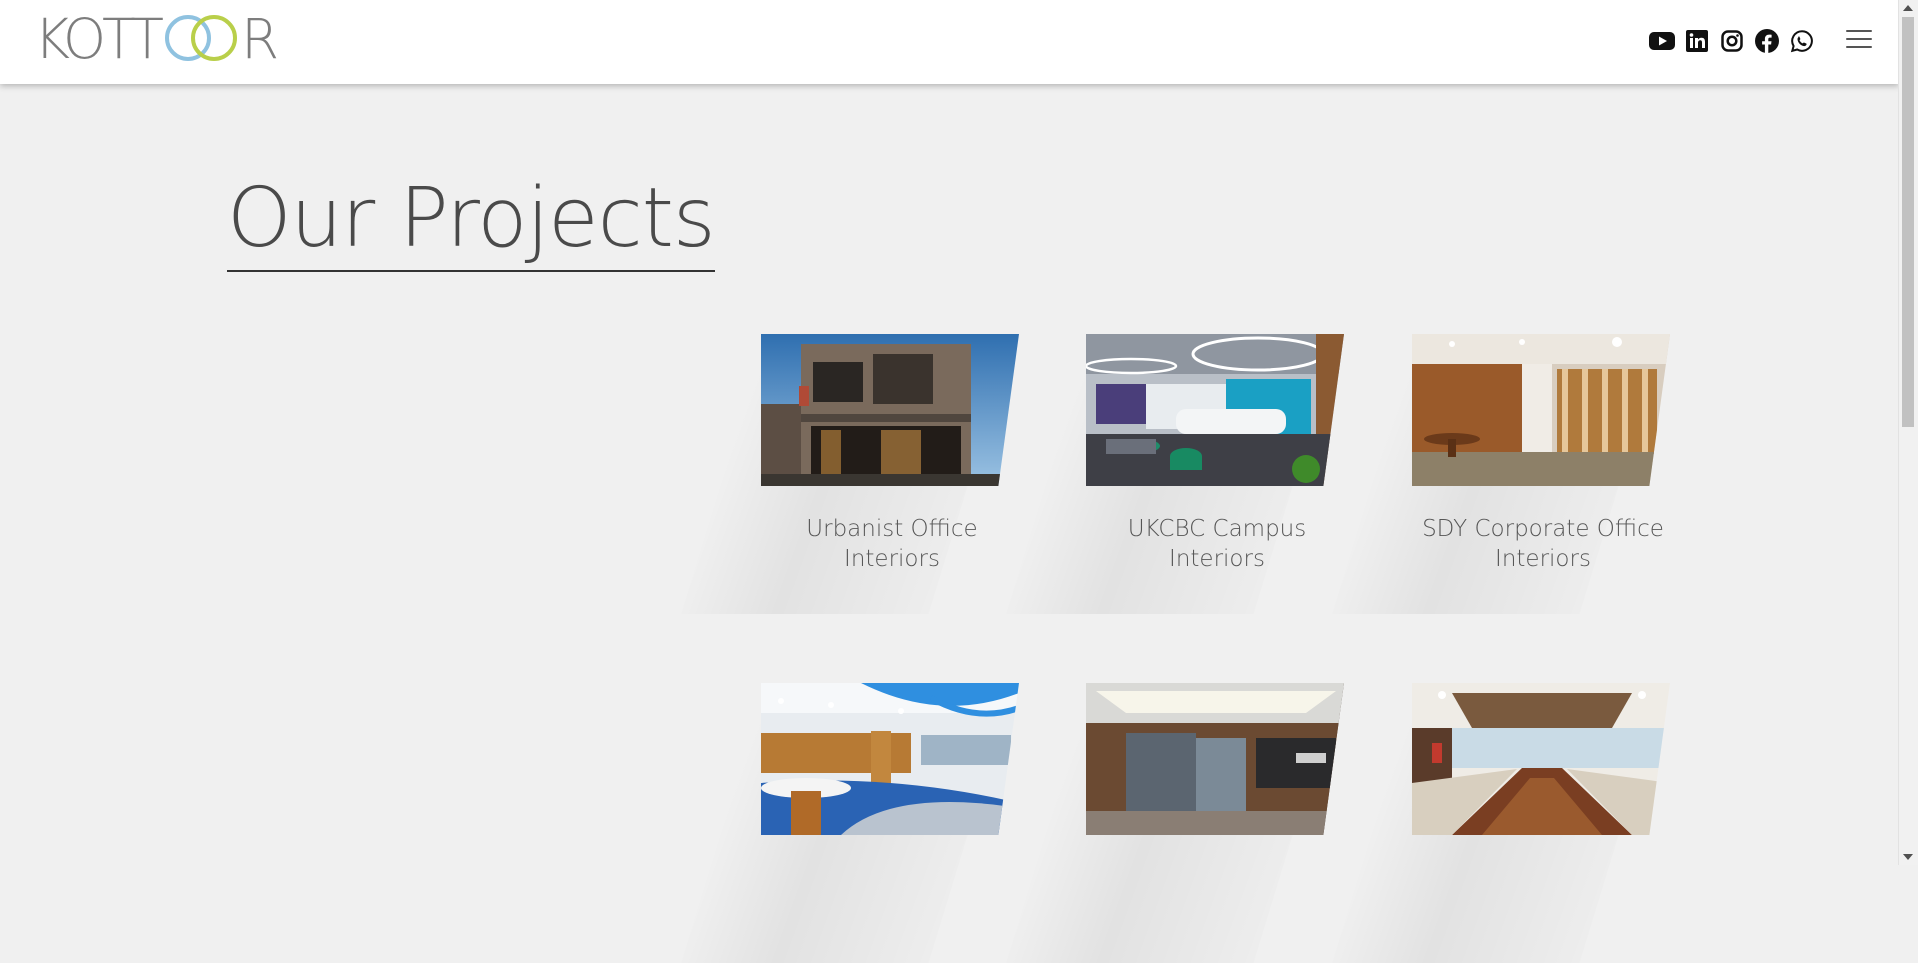  What do you see at coordinates (1215, 410) in the screenshot?
I see `project-image-ukcbc` at bounding box center [1215, 410].